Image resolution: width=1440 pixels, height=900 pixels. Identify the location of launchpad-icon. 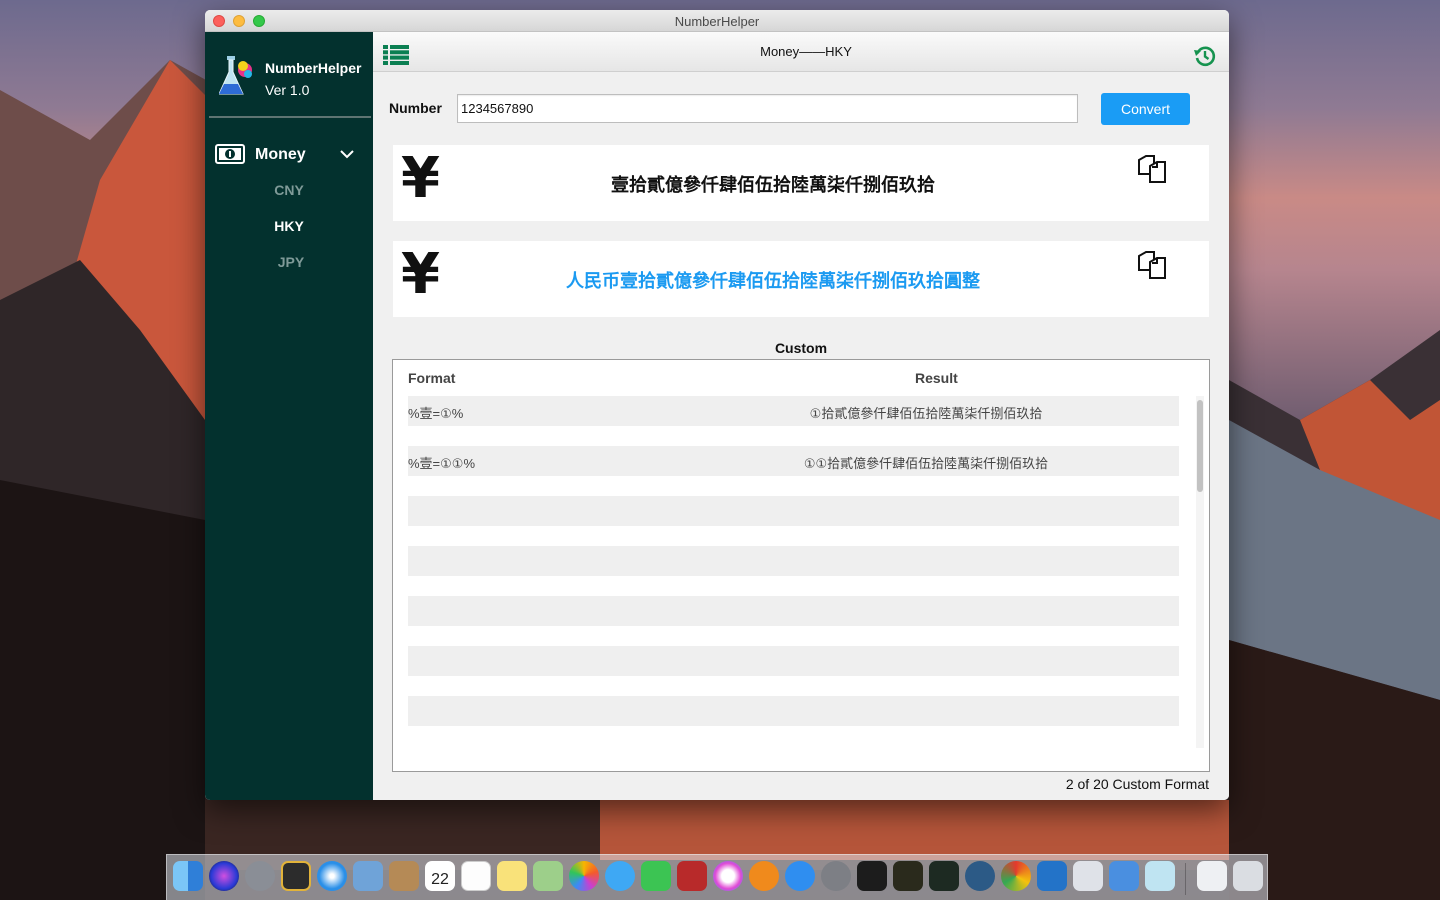
(260, 876).